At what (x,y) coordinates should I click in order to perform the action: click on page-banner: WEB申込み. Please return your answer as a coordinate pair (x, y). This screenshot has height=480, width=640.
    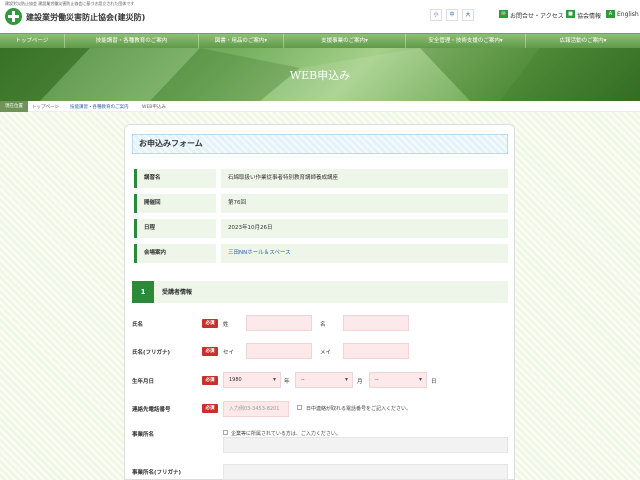
    Looking at the image, I should click on (320, 74).